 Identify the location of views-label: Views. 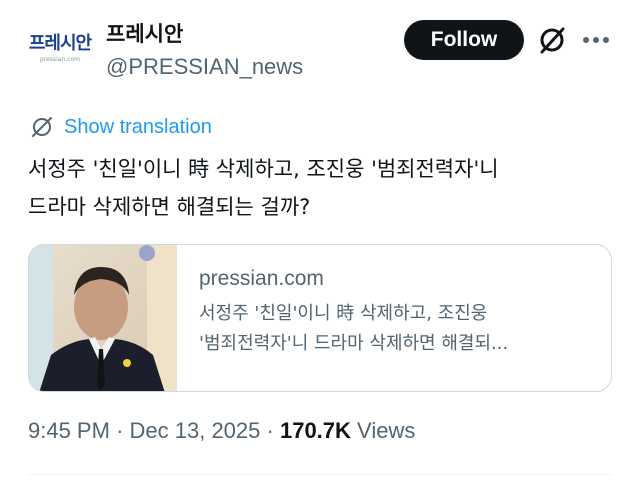
(386, 430).